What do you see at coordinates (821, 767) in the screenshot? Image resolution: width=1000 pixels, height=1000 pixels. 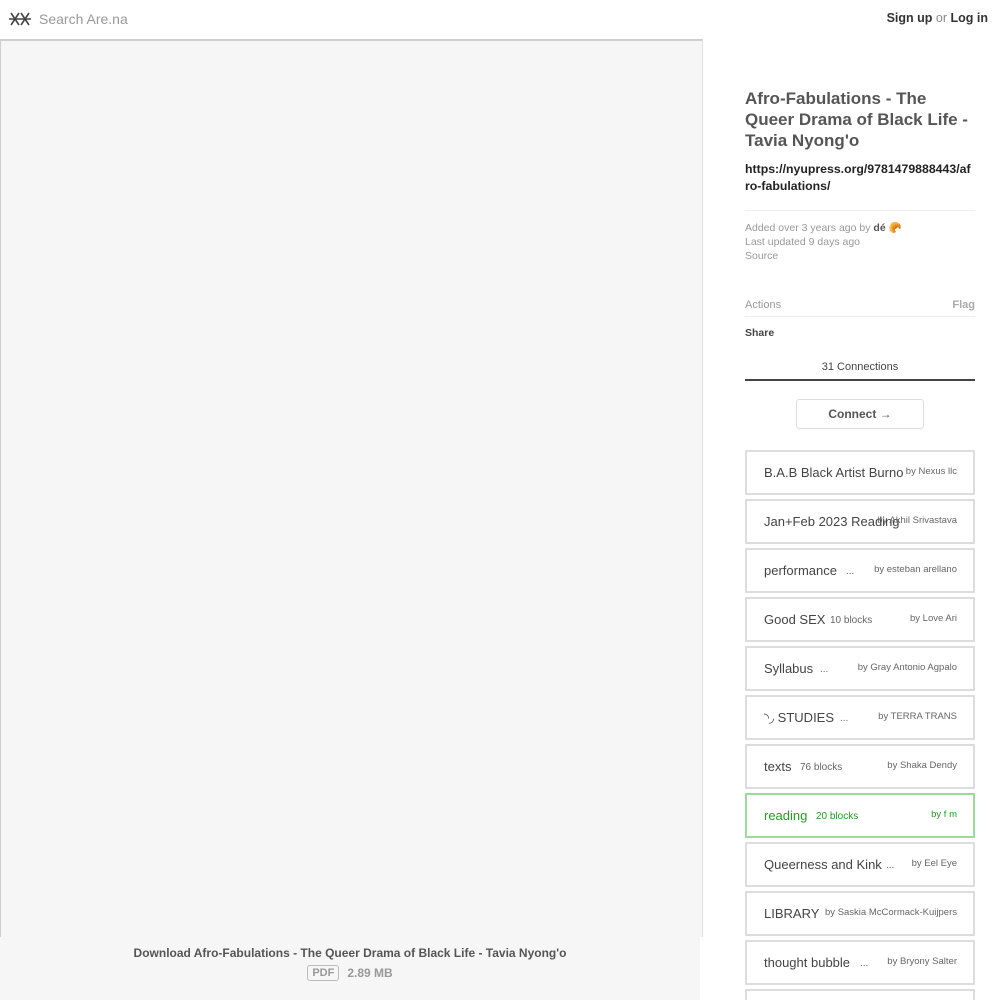 I see `connection-block-count: 76 blocks` at bounding box center [821, 767].